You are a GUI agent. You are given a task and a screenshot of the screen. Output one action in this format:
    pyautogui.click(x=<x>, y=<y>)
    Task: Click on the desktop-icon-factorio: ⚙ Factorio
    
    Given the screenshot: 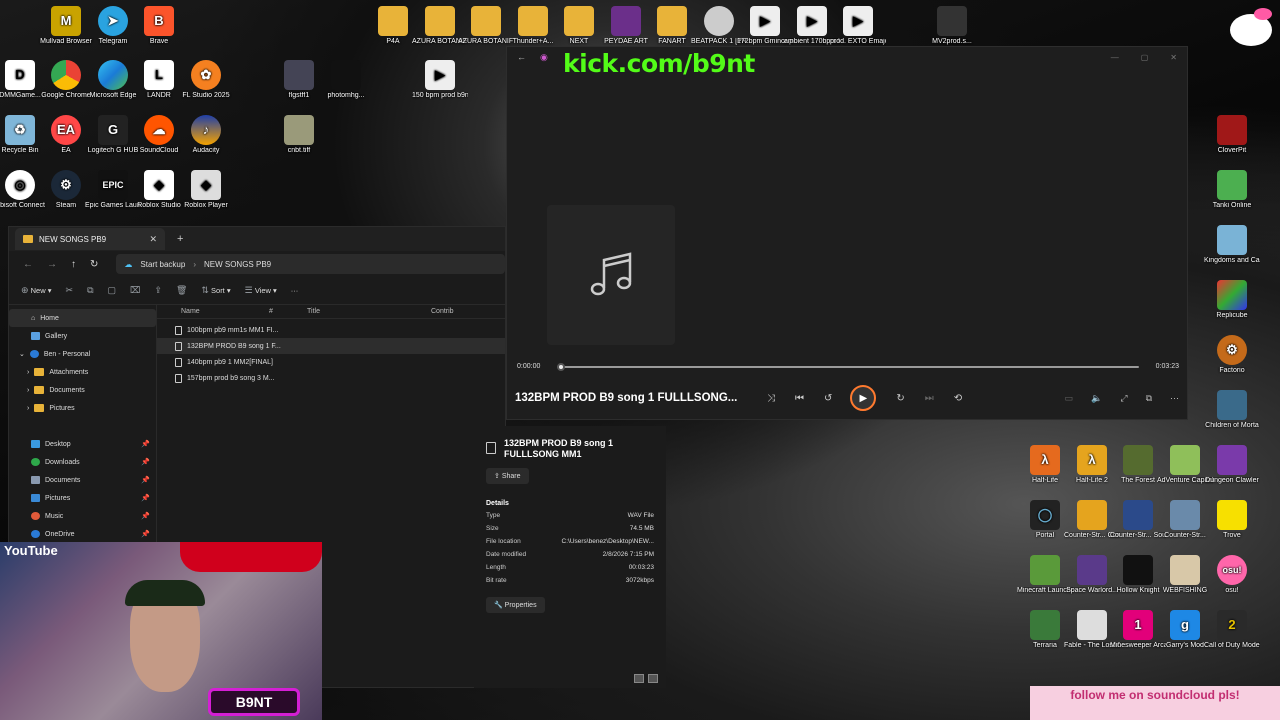 What is the action you would take?
    pyautogui.click(x=1232, y=355)
    